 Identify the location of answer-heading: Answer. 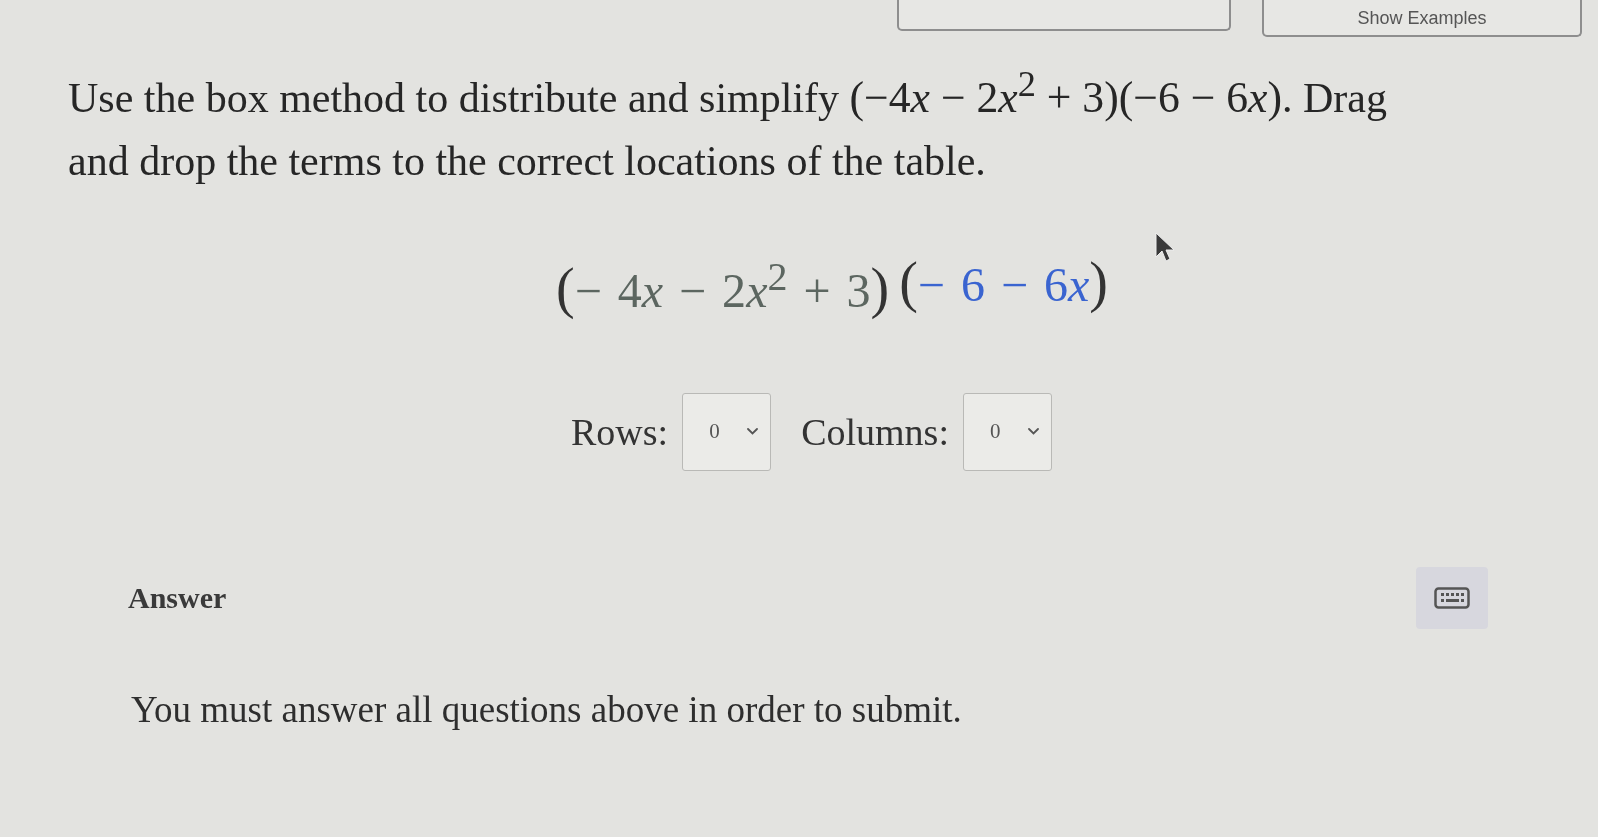
(177, 597).